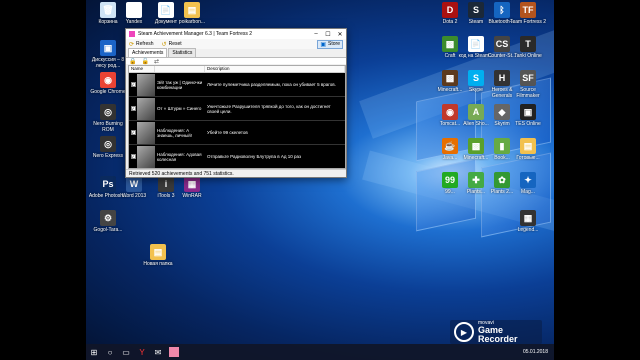 Image resolution: width=640 pixels, height=360 pixels. Describe the element at coordinates (108, 118) in the screenshot. I see `desktop-shortcut: ◎ Nero Burning ROM` at that location.